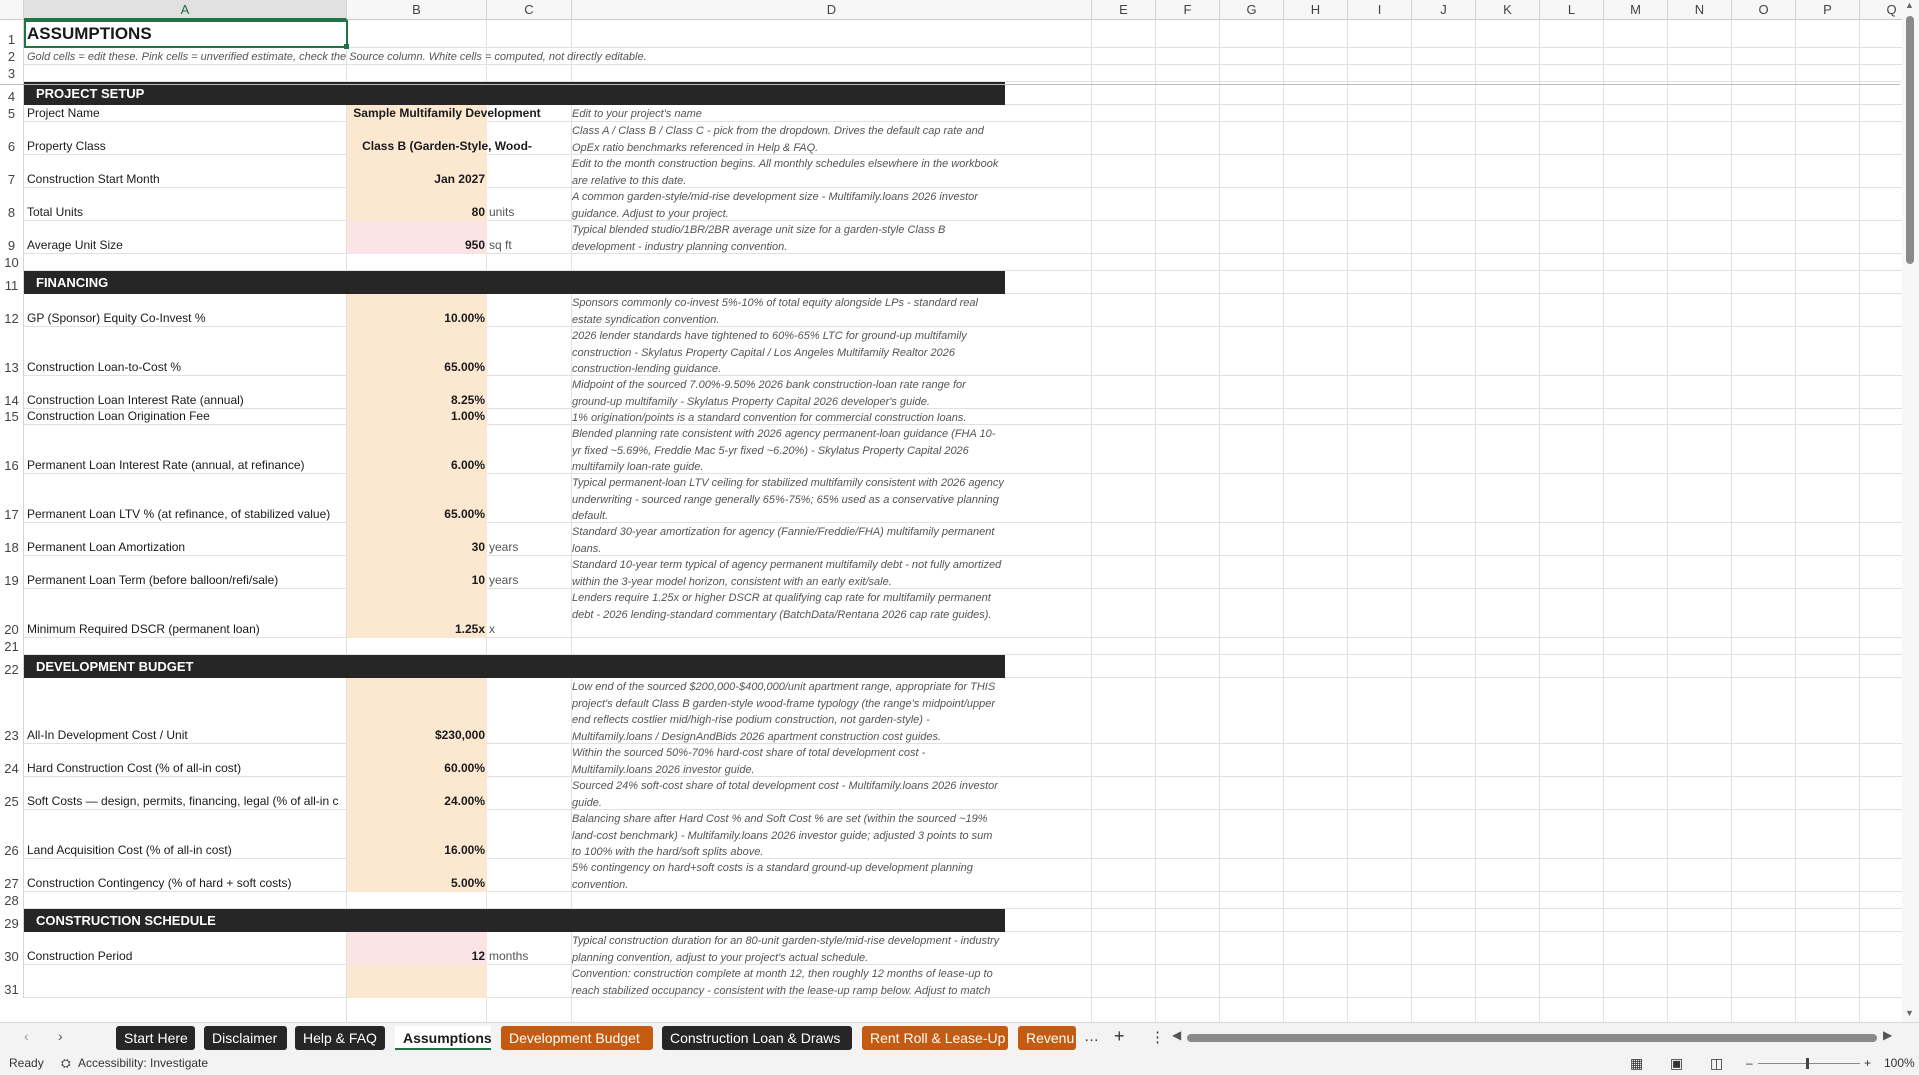 The image size is (1919, 1075). What do you see at coordinates (12, 711) in the screenshot?
I see `row-header: 23` at bounding box center [12, 711].